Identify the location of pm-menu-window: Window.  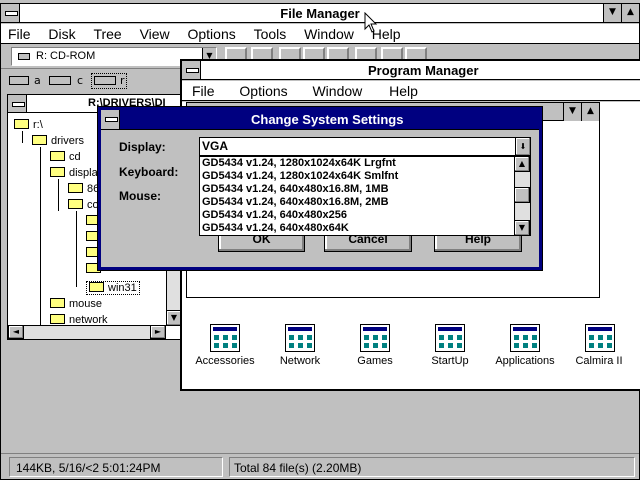
(333, 91).